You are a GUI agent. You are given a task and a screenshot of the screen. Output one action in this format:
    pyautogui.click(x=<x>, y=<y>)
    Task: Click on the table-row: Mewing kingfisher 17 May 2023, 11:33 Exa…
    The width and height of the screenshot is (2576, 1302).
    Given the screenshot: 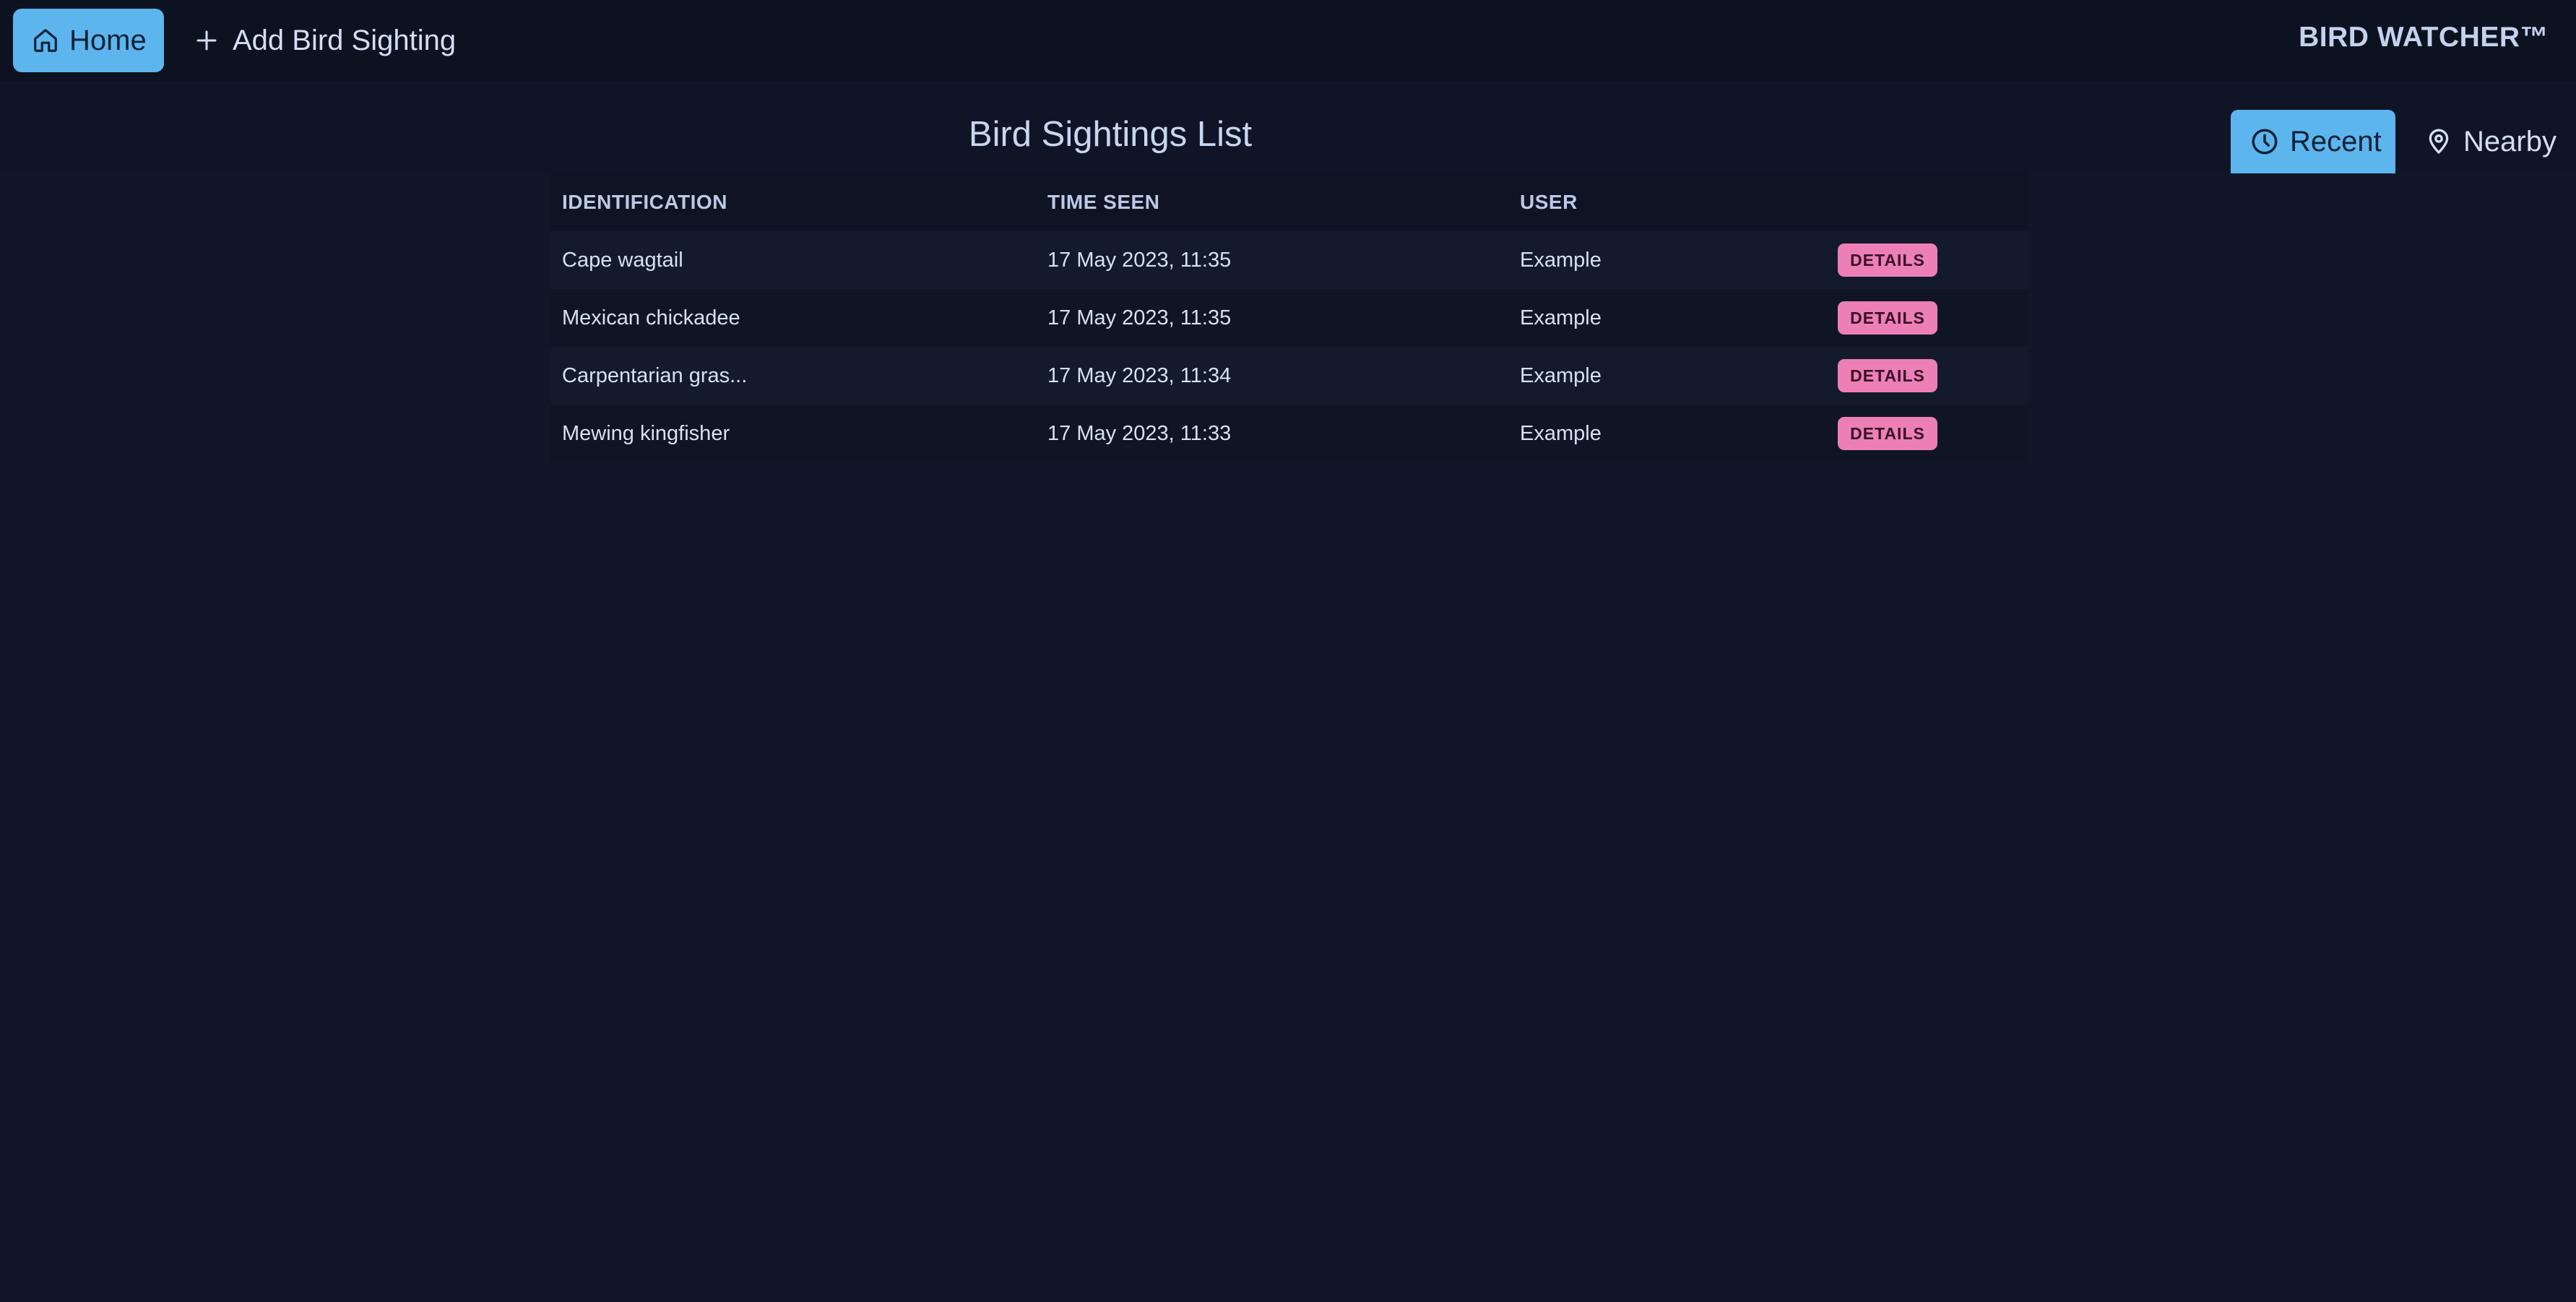 What is the action you would take?
    pyautogui.click(x=1289, y=434)
    